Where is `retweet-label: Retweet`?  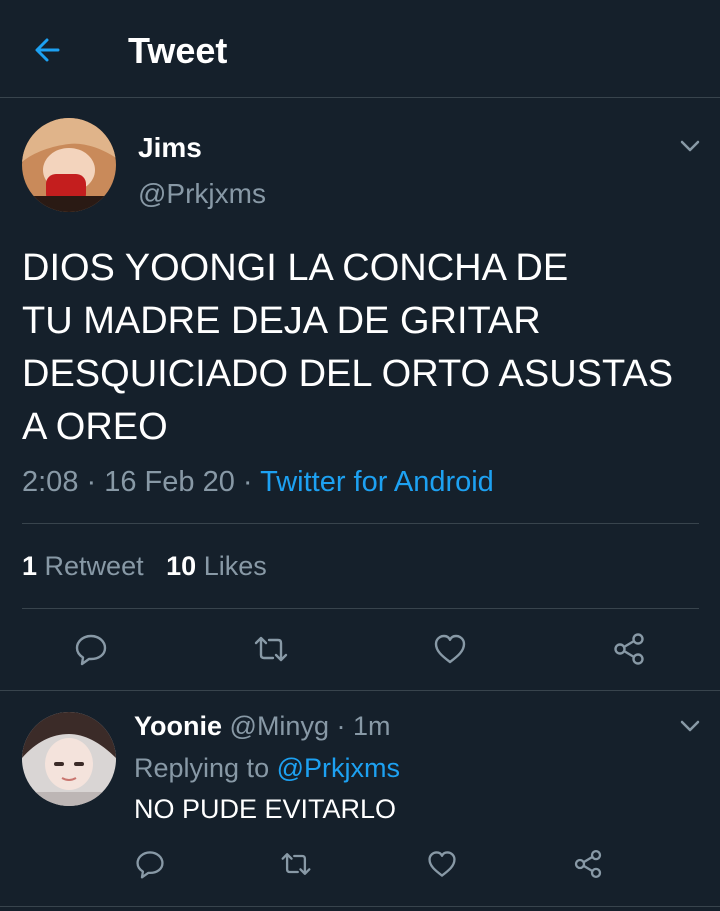 retweet-label: Retweet is located at coordinates (94, 566).